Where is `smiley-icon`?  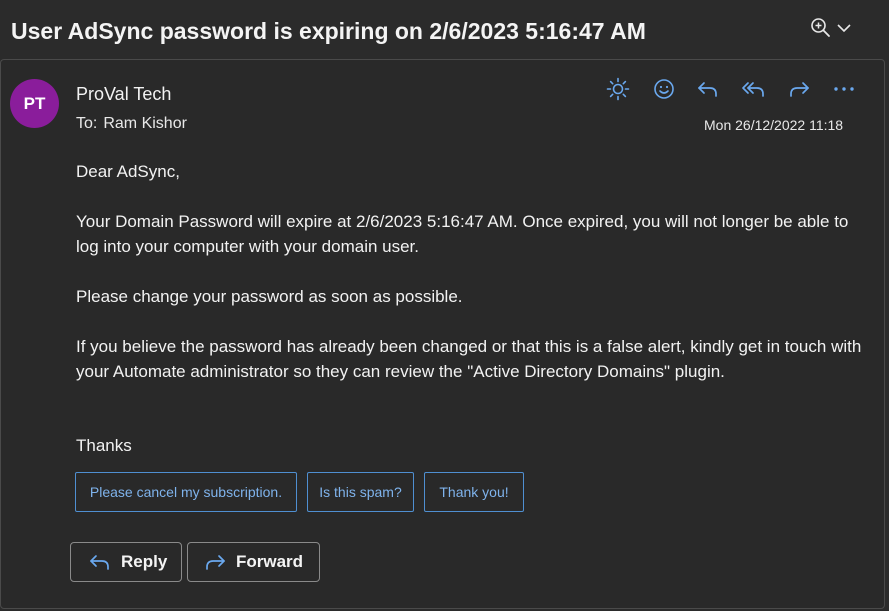 smiley-icon is located at coordinates (664, 89).